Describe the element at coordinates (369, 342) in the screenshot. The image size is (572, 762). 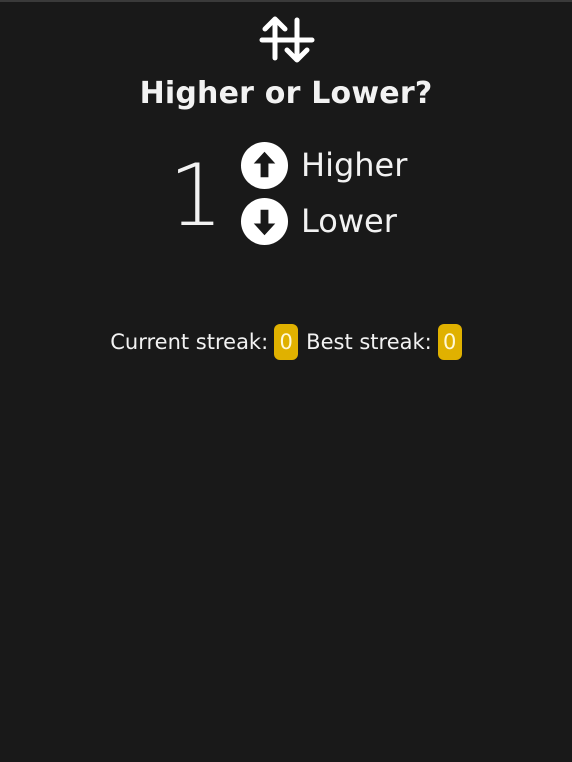
I see `best-streak-label: Best streak:` at that location.